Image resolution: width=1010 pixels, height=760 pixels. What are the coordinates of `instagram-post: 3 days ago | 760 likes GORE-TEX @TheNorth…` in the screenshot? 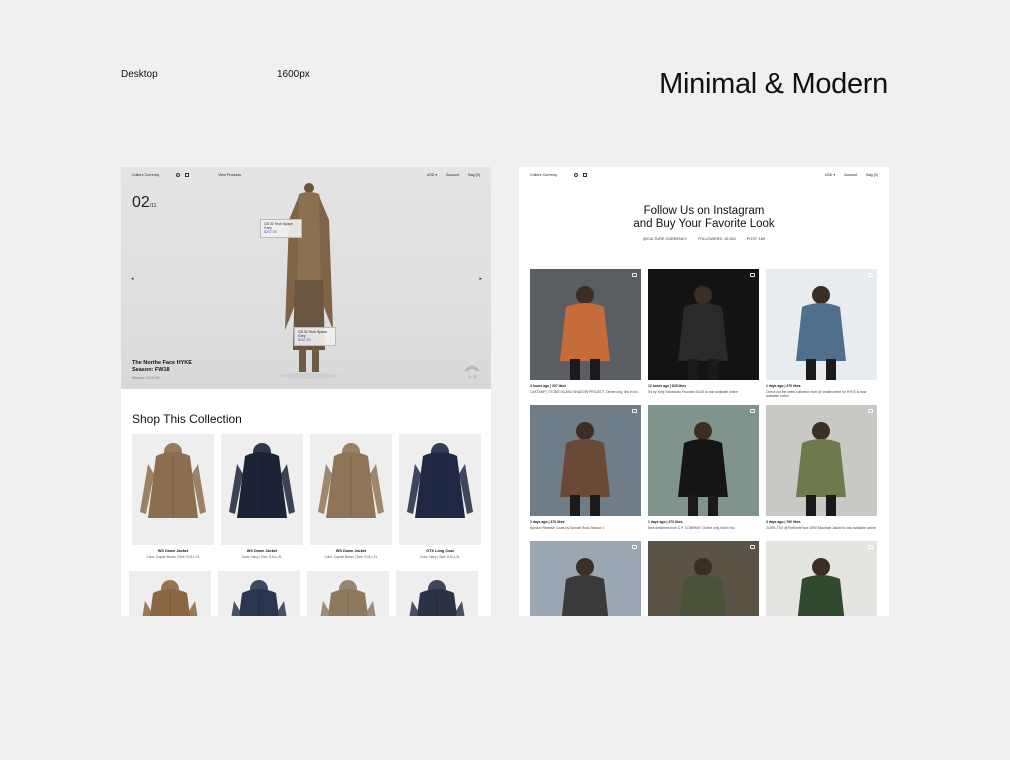 It's located at (821, 467).